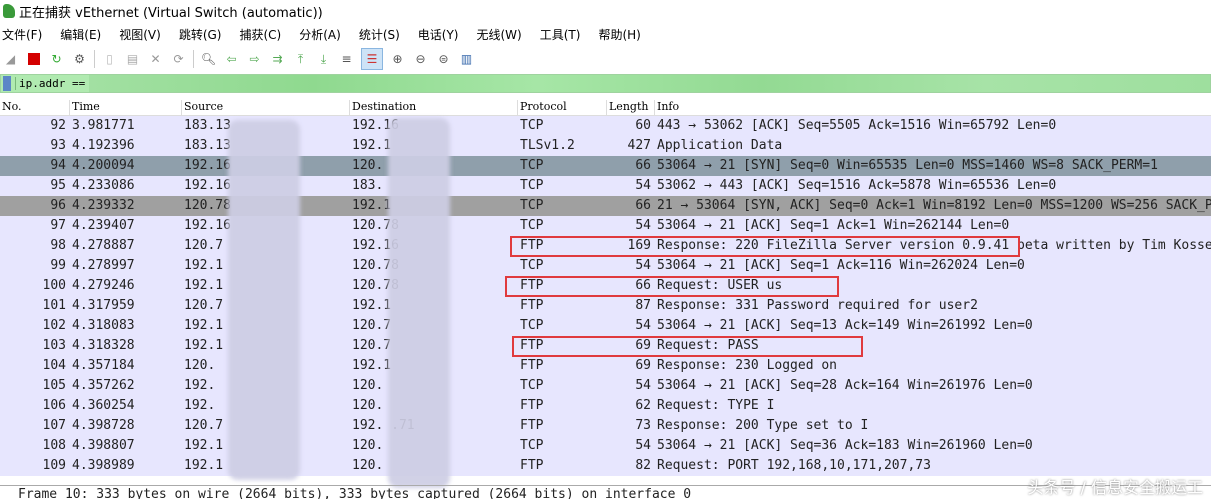 This screenshot has width=1211, height=499. What do you see at coordinates (346, 59) in the screenshot?
I see `autoscroll-icon: ≡` at bounding box center [346, 59].